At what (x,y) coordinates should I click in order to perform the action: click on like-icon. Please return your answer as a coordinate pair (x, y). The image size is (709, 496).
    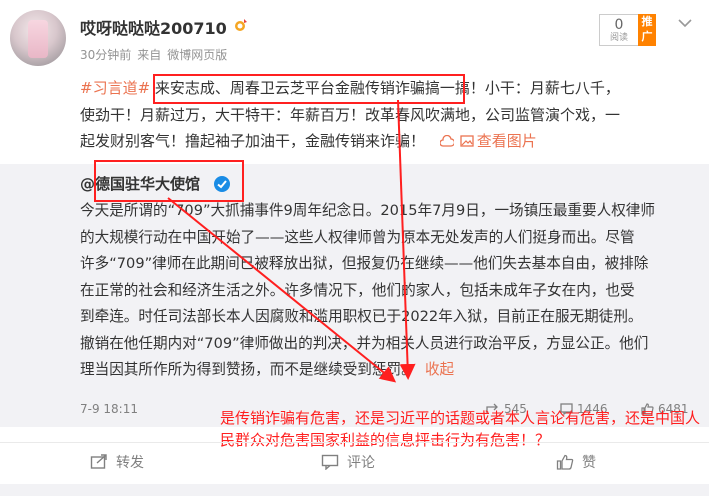
    Looking at the image, I should click on (565, 462).